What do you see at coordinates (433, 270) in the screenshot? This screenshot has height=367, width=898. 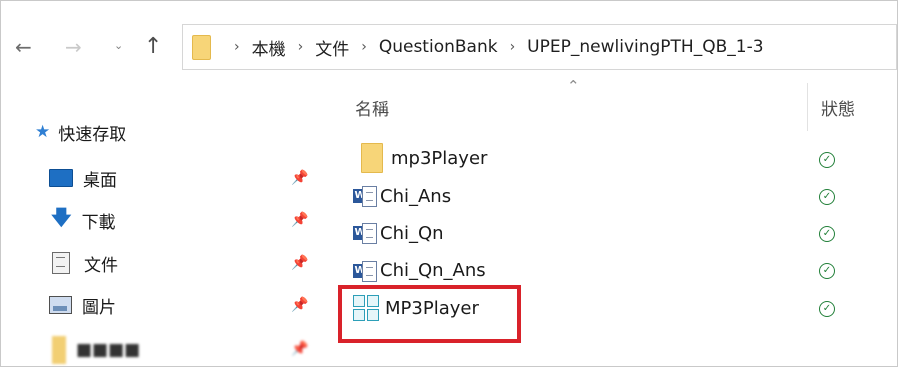 I see `file-name: Chi_Qn_Ans` at bounding box center [433, 270].